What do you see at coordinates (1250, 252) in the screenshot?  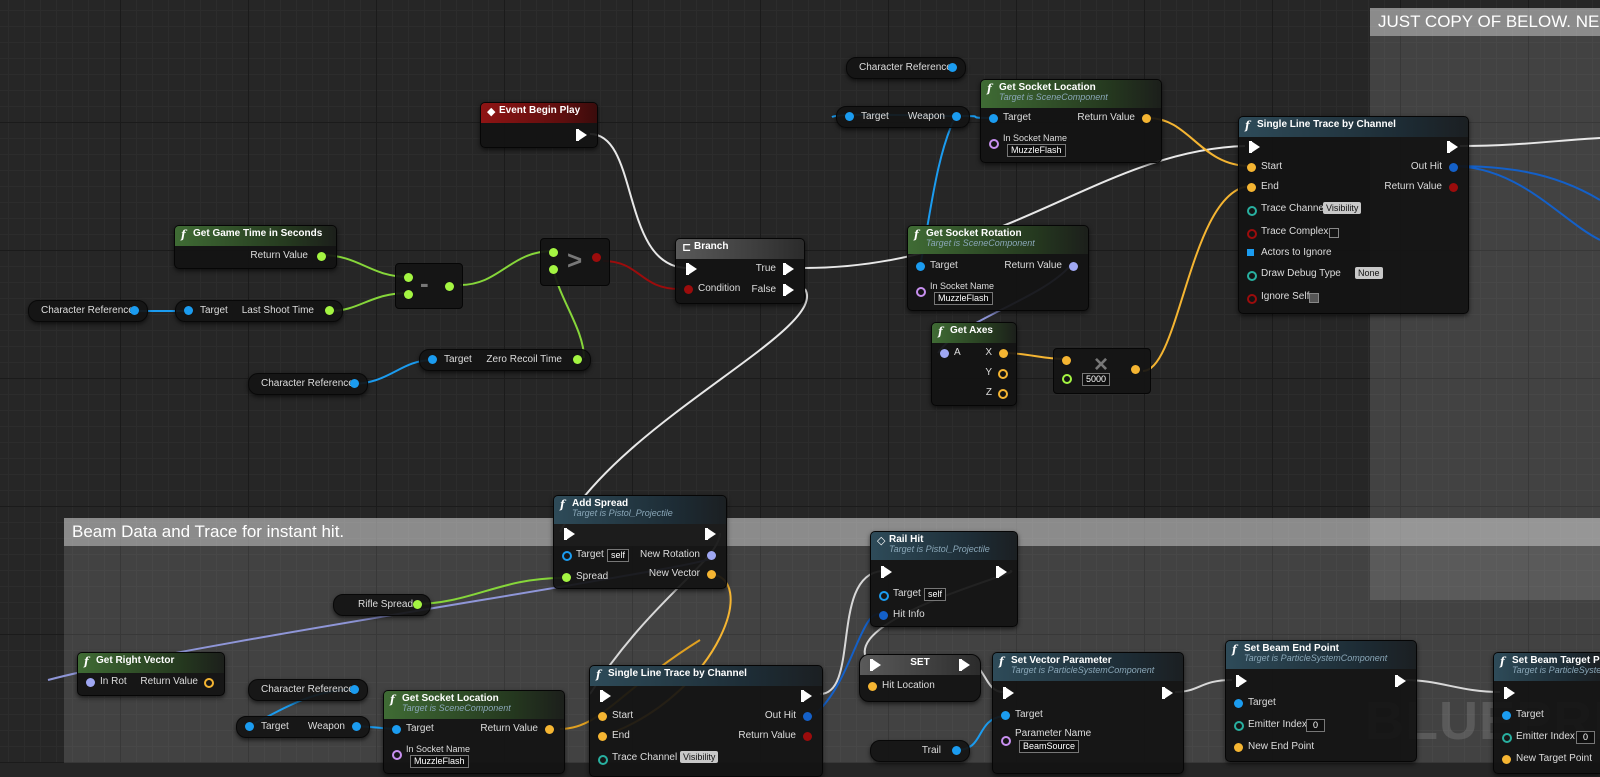 I see `array-pin` at bounding box center [1250, 252].